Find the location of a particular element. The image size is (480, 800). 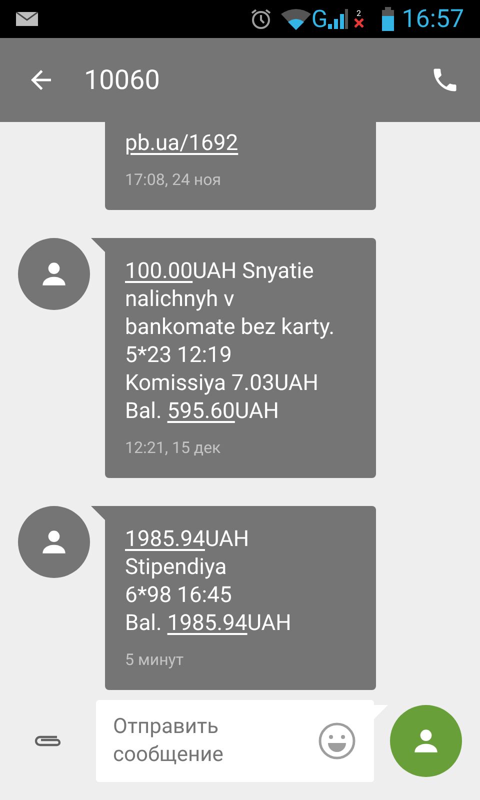

clock-time: 16:57 is located at coordinates (433, 19).